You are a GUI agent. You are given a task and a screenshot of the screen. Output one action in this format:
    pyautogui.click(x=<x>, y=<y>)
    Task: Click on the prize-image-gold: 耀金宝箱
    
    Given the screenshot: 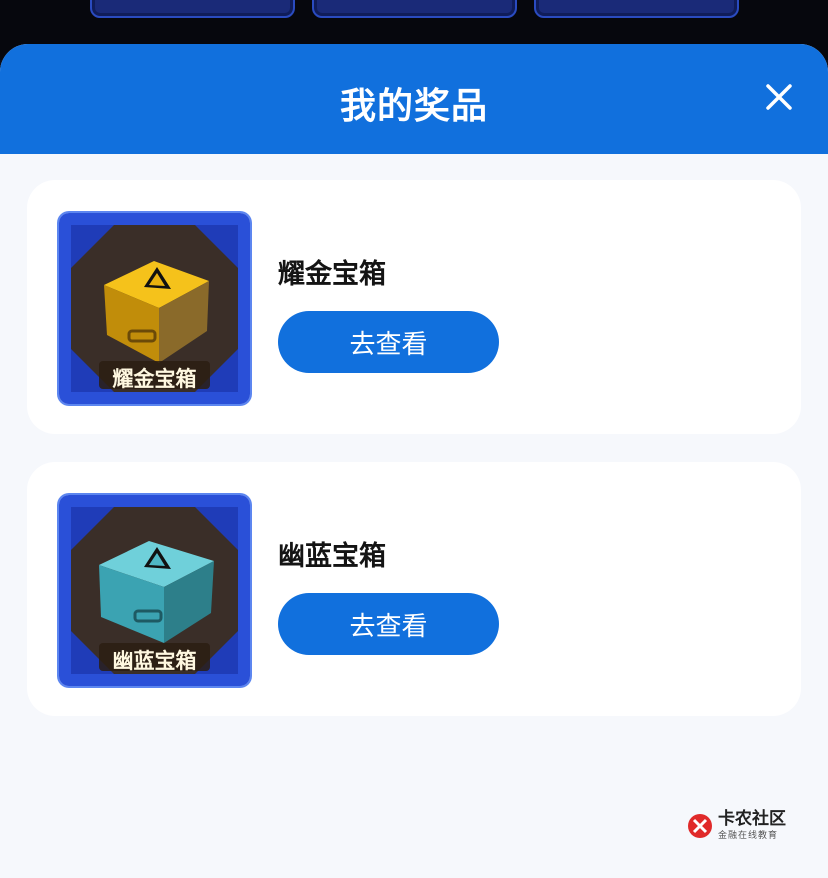 What is the action you would take?
    pyautogui.click(x=154, y=308)
    